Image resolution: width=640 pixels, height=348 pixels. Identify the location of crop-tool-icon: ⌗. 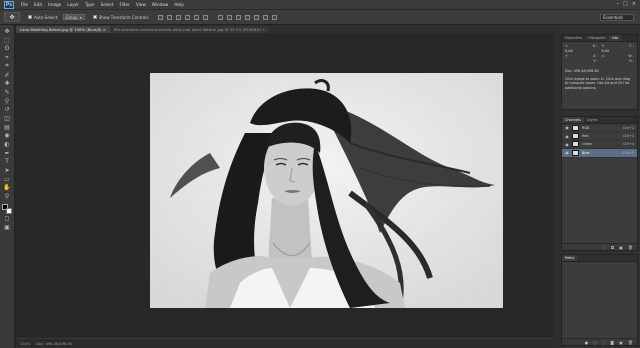
(7, 66).